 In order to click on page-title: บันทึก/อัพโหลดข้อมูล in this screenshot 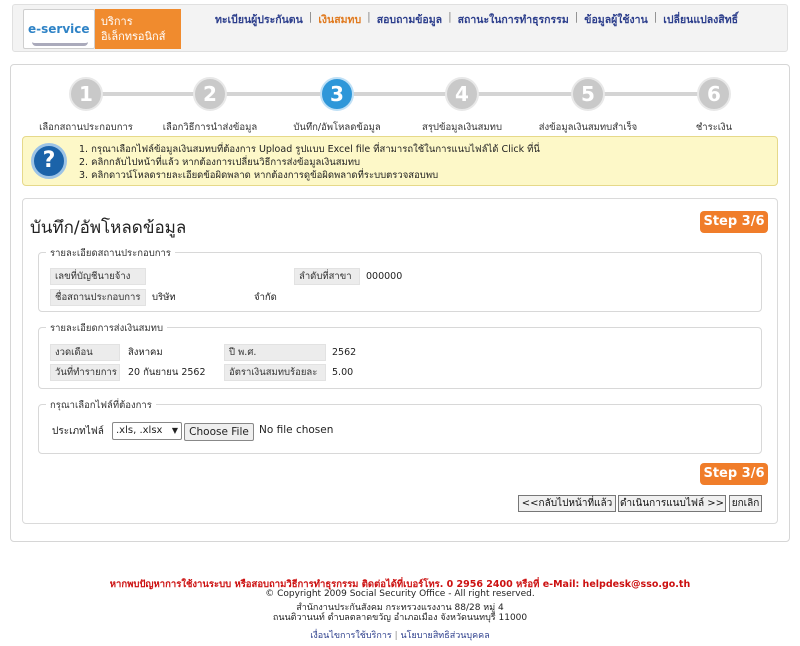, I will do `click(108, 228)`.